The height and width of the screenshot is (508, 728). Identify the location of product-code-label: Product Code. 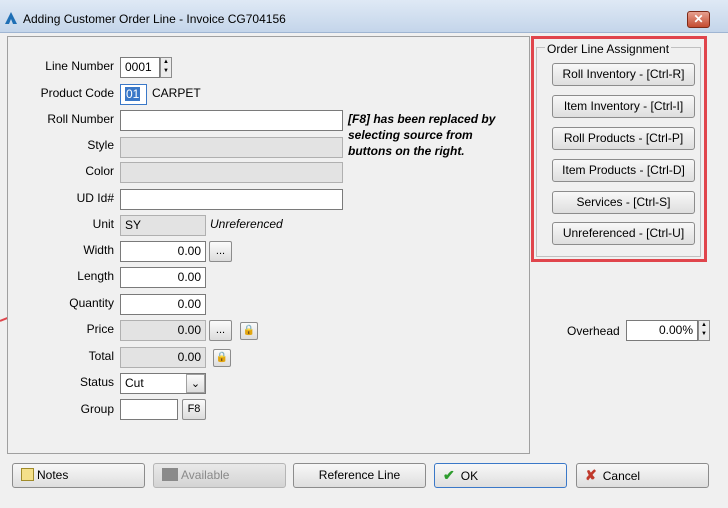
(77, 93).